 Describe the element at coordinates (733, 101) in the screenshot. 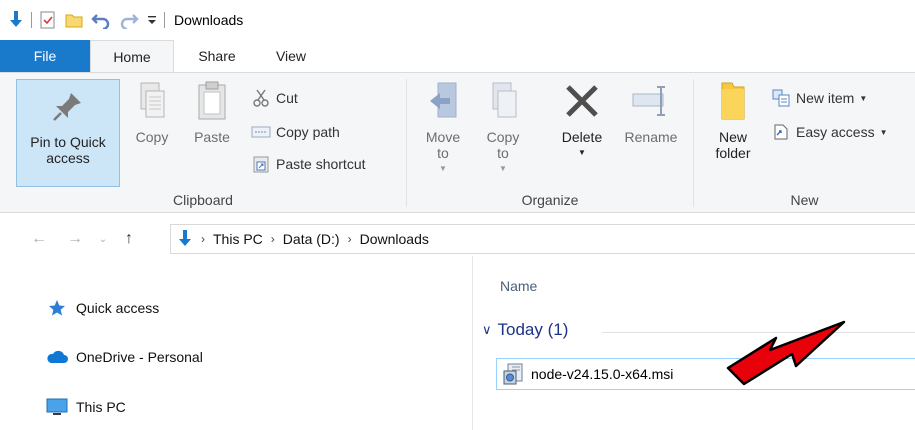

I see `folder-icon` at that location.